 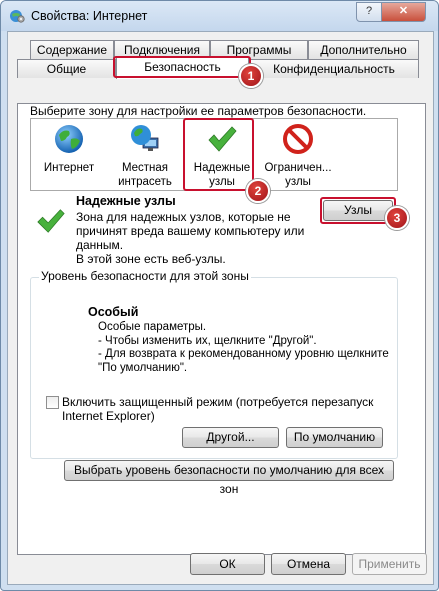 I want to click on cancel-button: Отмена, so click(x=308, y=564).